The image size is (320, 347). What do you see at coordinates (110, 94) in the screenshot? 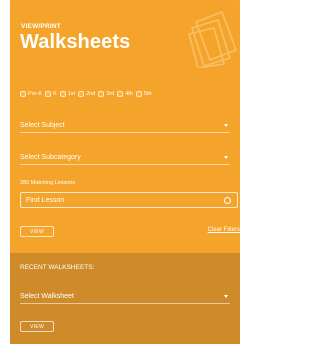
I see `grade-label: 3rd` at bounding box center [110, 94].